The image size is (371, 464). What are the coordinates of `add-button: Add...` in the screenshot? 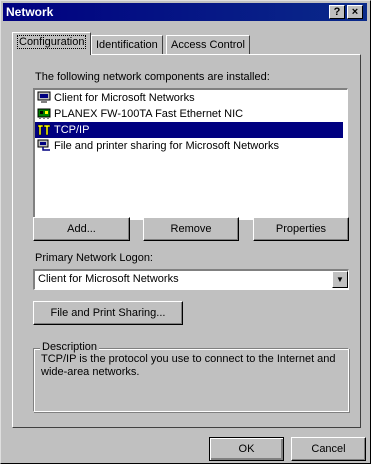 It's located at (81, 229).